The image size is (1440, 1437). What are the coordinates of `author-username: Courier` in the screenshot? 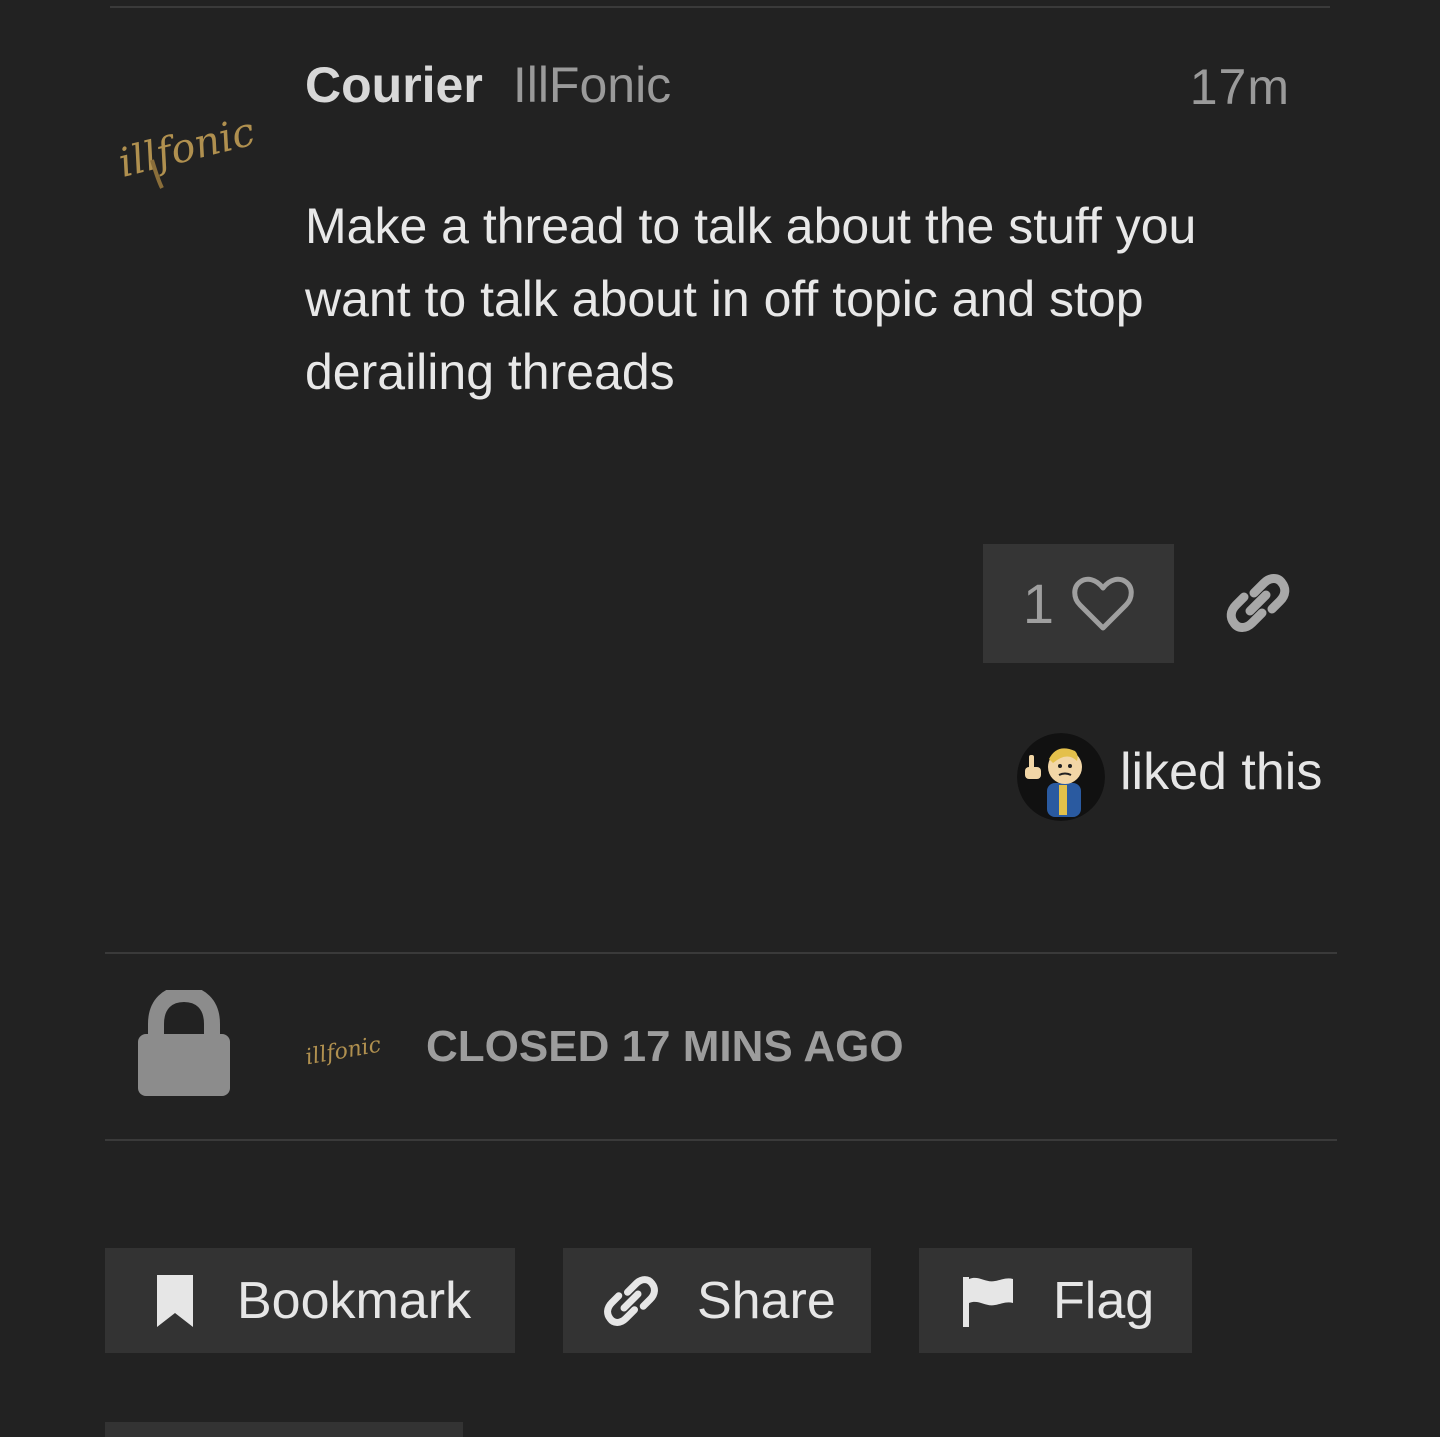 It's located at (394, 85).